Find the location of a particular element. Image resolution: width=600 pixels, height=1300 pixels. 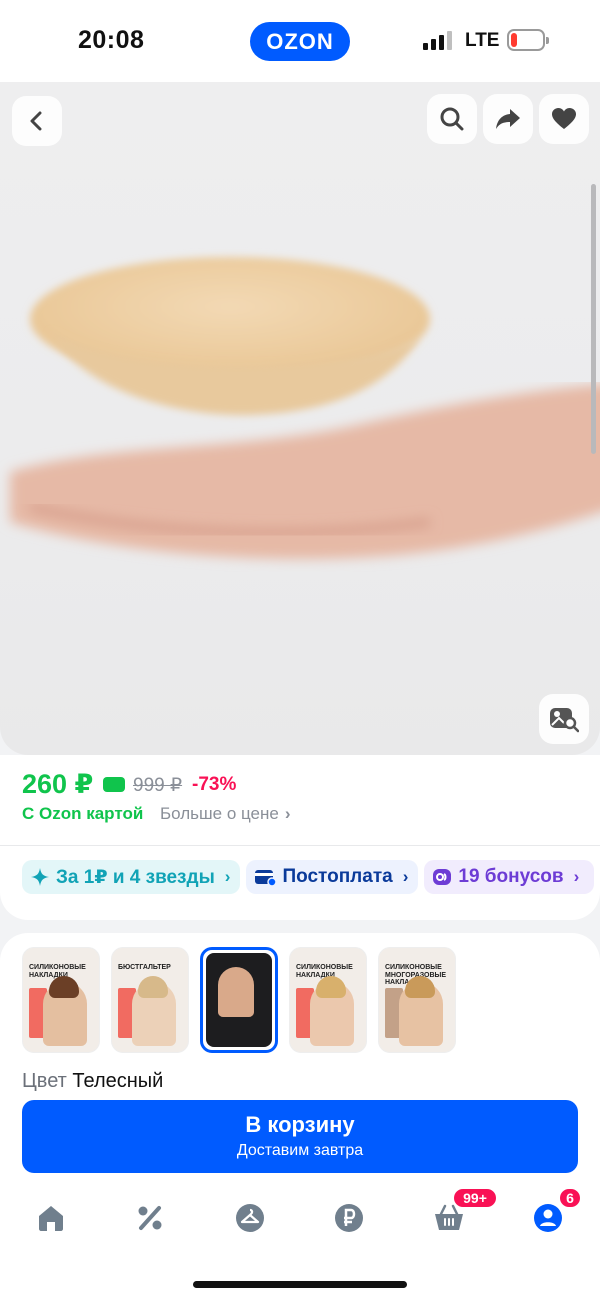

discount-badge: -73% is located at coordinates (214, 784).